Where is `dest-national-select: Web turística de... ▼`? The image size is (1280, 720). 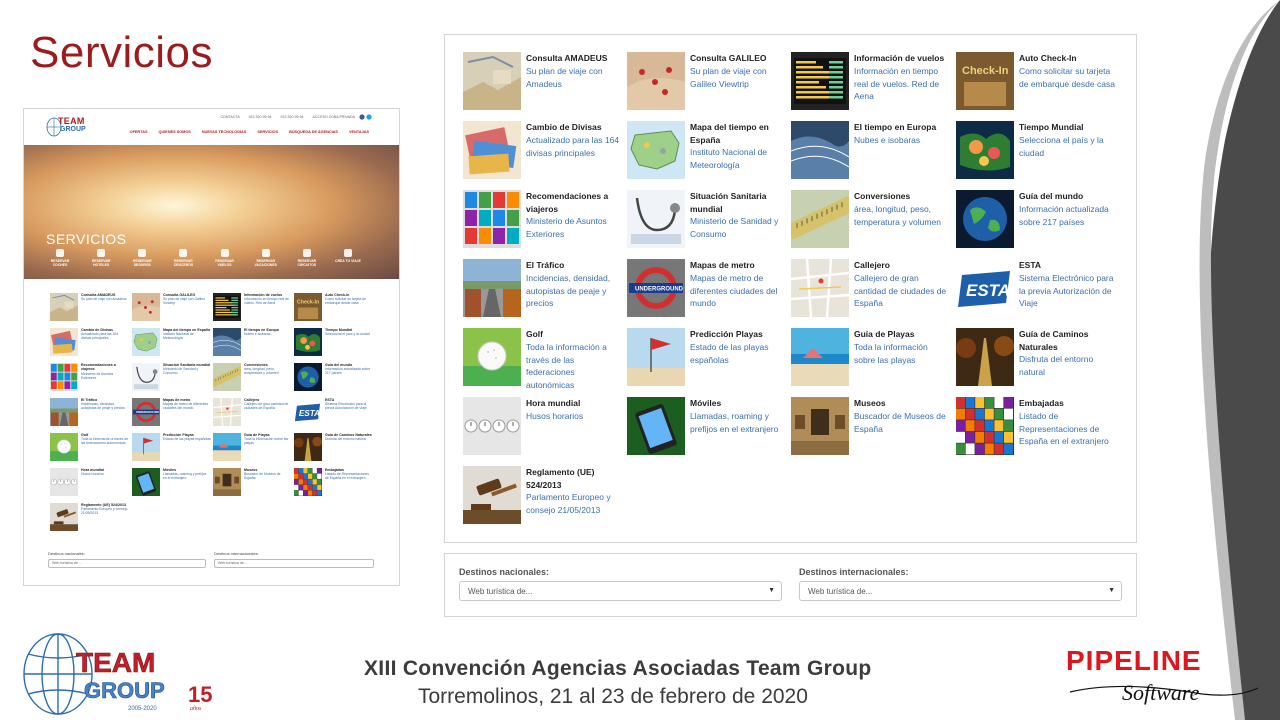 dest-national-select: Web turística de... ▼ is located at coordinates (620, 591).